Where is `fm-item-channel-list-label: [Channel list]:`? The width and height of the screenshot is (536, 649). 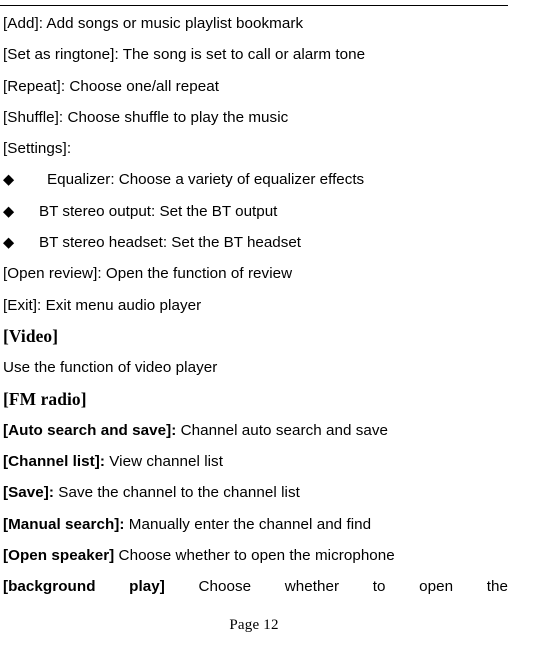 fm-item-channel-list-label: [Channel list]: is located at coordinates (54, 462).